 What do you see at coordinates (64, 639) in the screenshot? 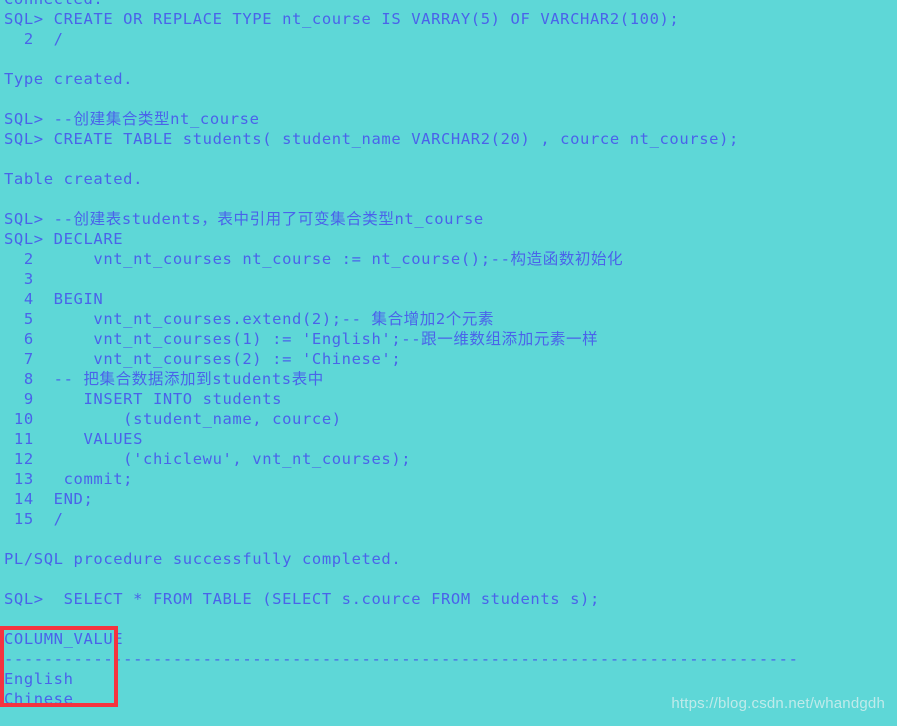
I see `terminal-line: COLUMN_VALUE` at bounding box center [64, 639].